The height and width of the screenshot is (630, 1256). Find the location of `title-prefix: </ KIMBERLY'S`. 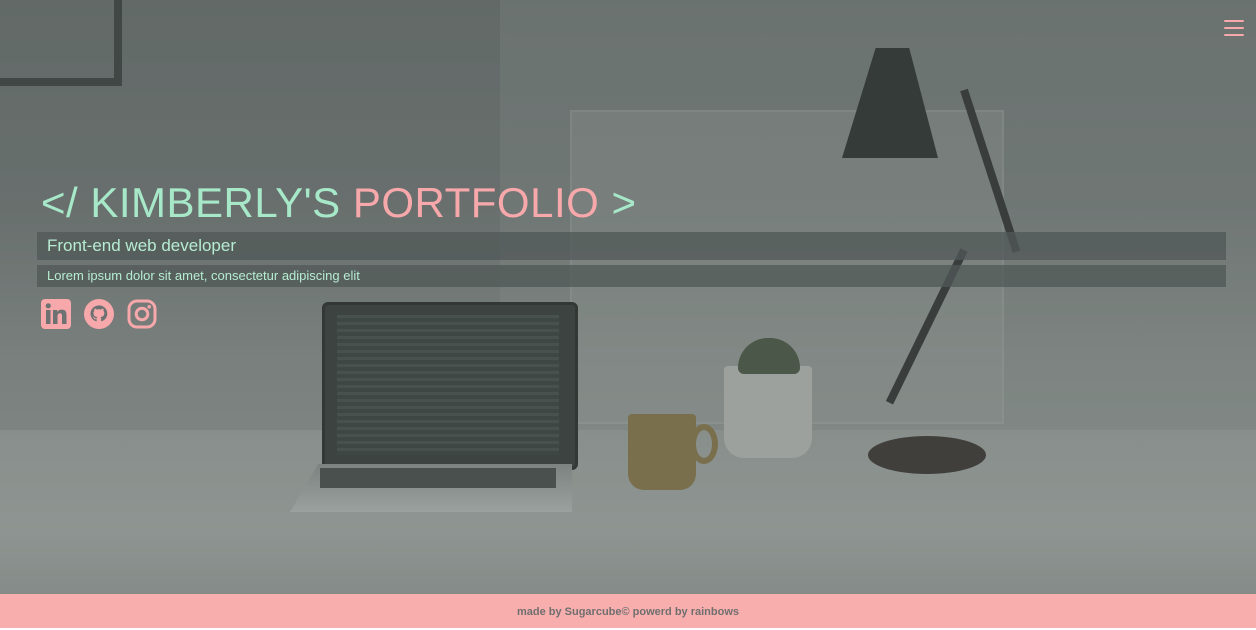

title-prefix: </ KIMBERLY'S is located at coordinates (191, 202).